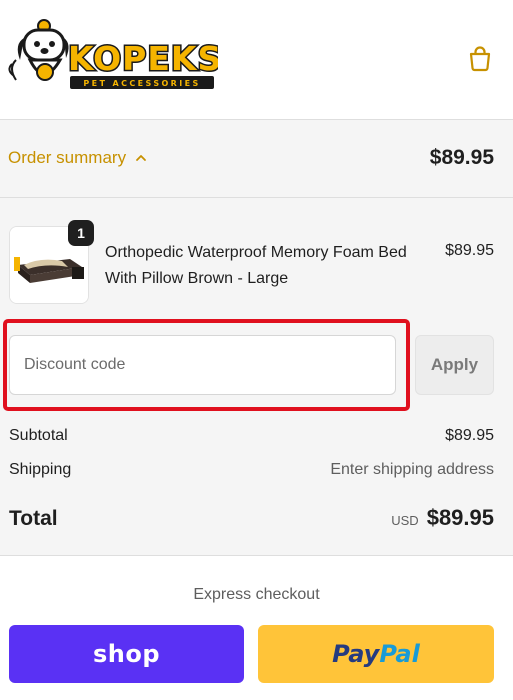  I want to click on brand-logo: KOPEKS PET ACCESSORIES, so click(114, 54).